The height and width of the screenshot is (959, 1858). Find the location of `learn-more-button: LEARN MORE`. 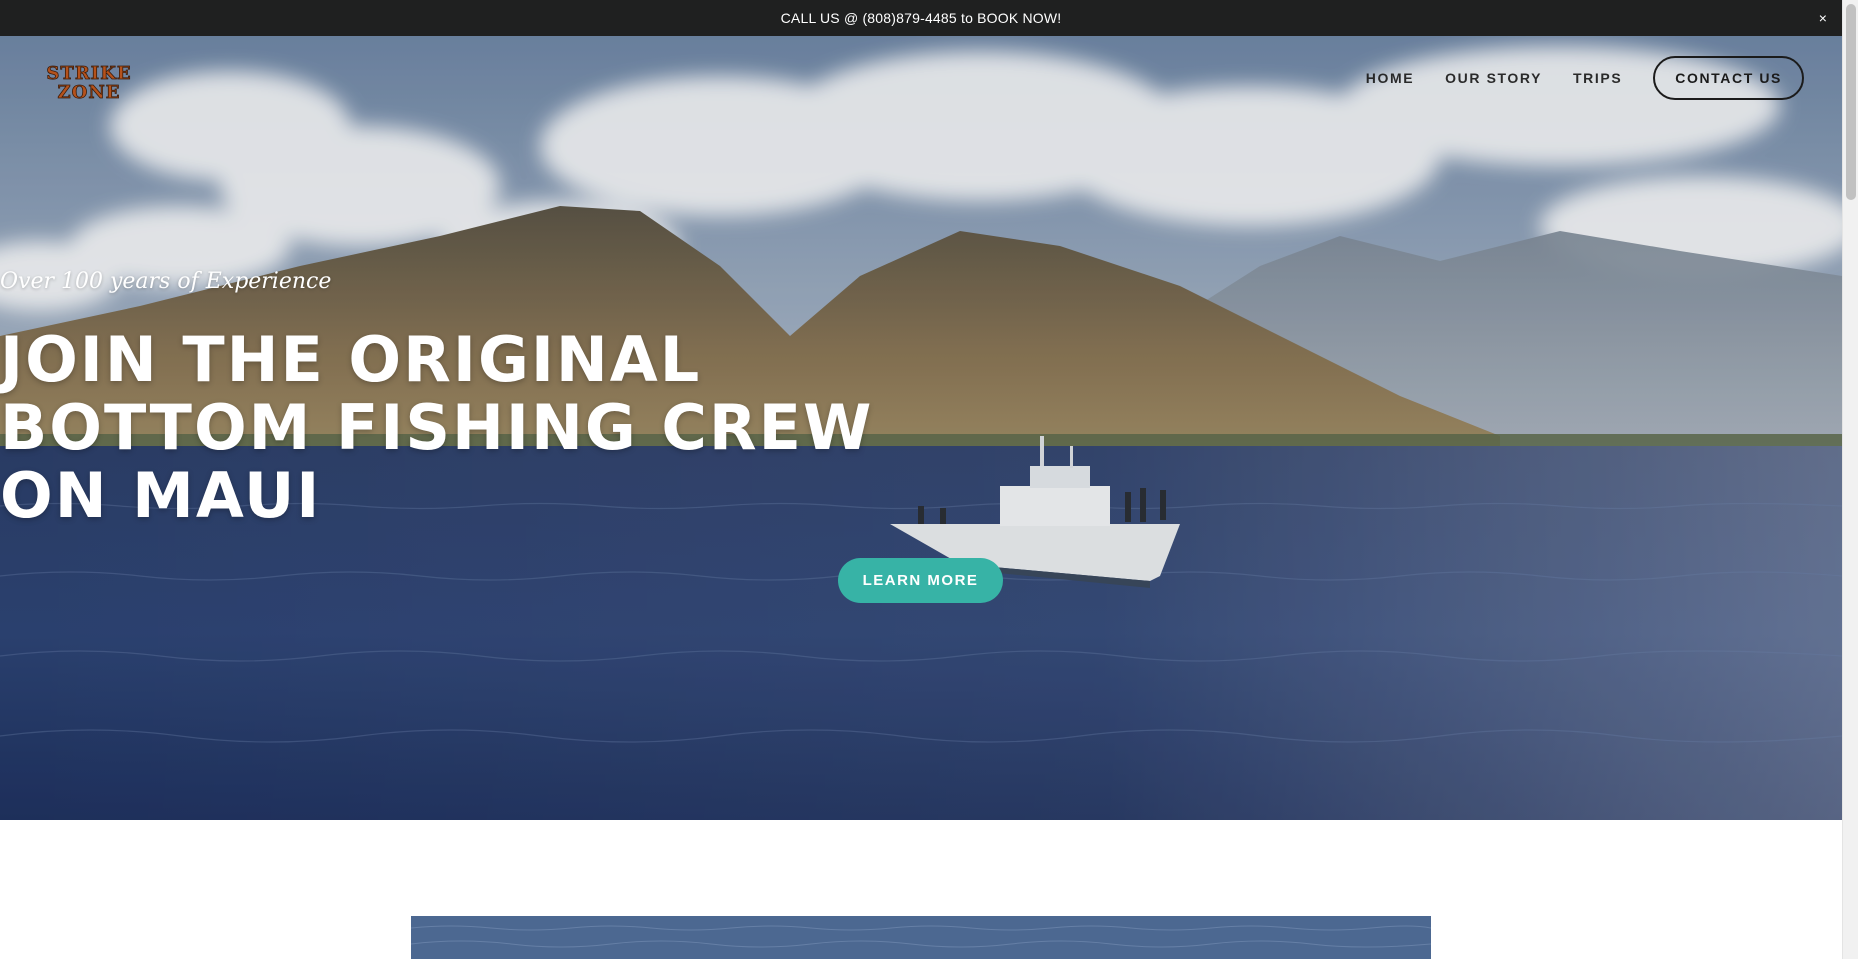

learn-more-button: LEARN MORE is located at coordinates (920, 580).